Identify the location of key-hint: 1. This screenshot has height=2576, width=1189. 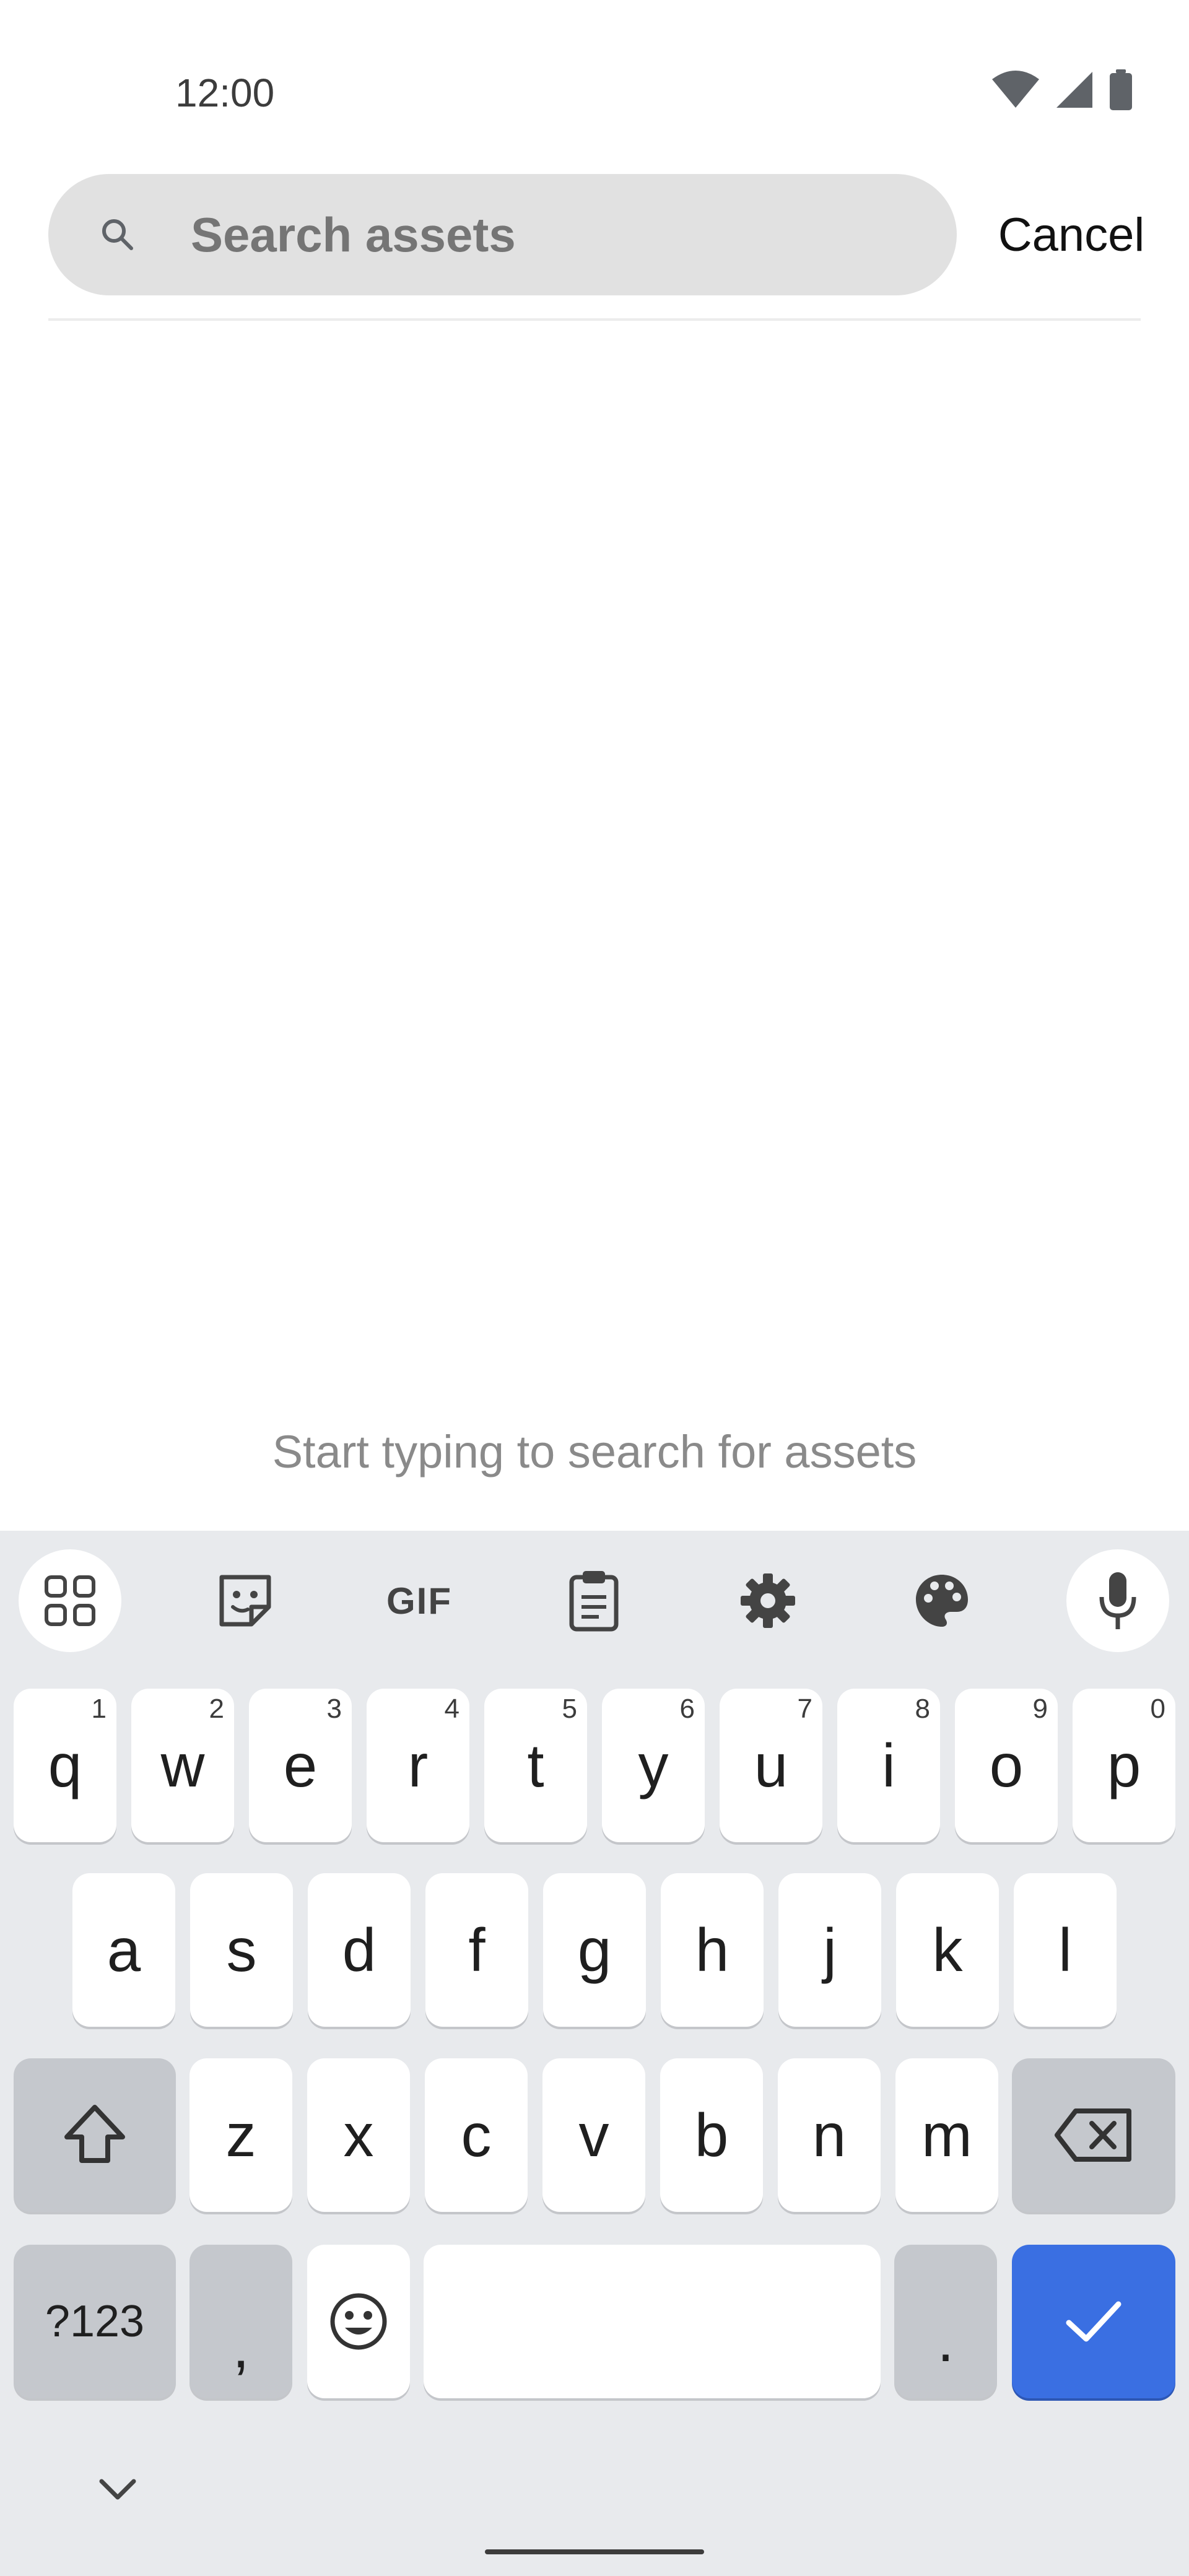
(99, 1709).